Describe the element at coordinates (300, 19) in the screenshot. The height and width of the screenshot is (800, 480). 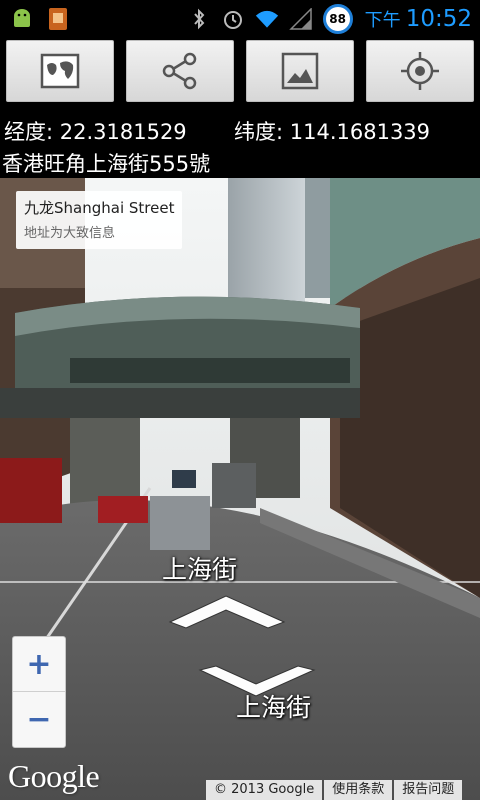
I see `signal-icon` at that location.